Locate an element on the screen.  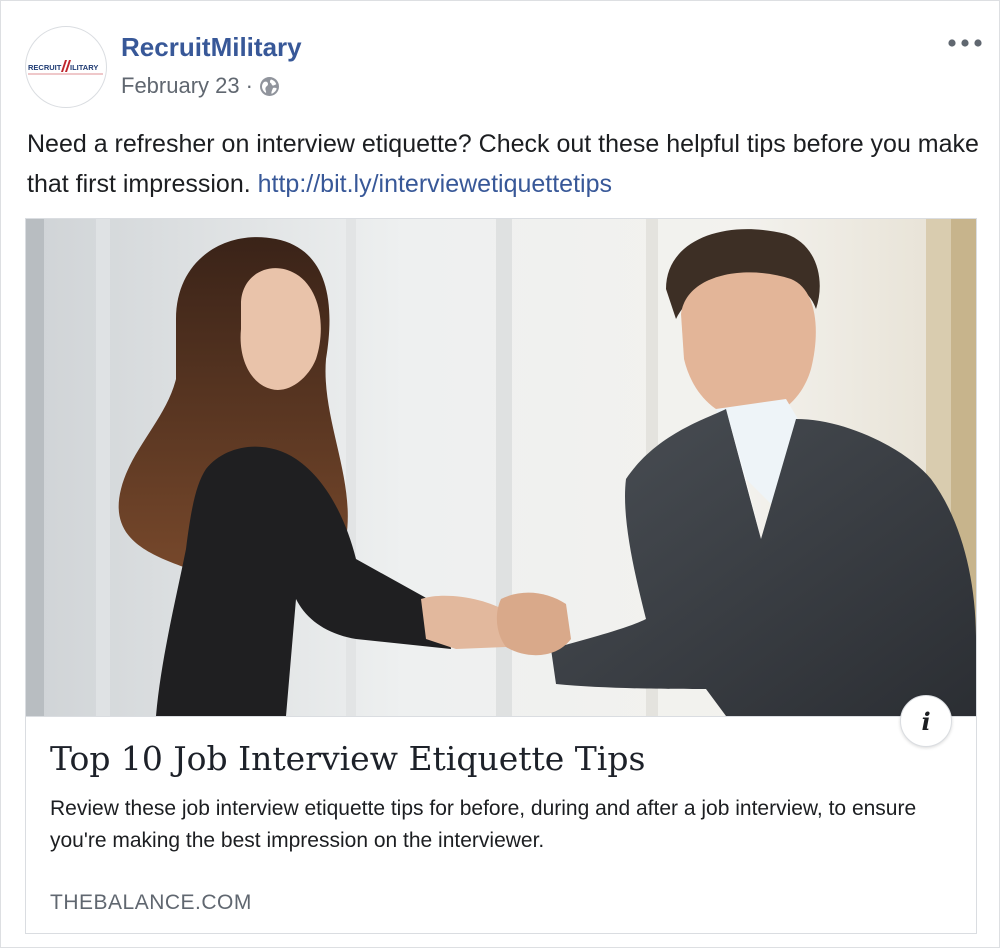
post-date: February 23 is located at coordinates (180, 86).